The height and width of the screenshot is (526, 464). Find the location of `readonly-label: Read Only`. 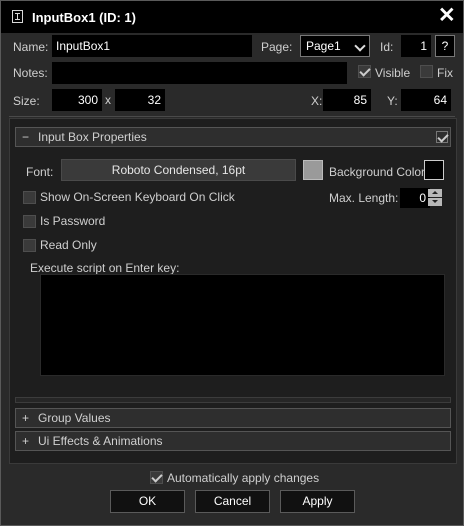

readonly-label: Read Only is located at coordinates (68, 245).